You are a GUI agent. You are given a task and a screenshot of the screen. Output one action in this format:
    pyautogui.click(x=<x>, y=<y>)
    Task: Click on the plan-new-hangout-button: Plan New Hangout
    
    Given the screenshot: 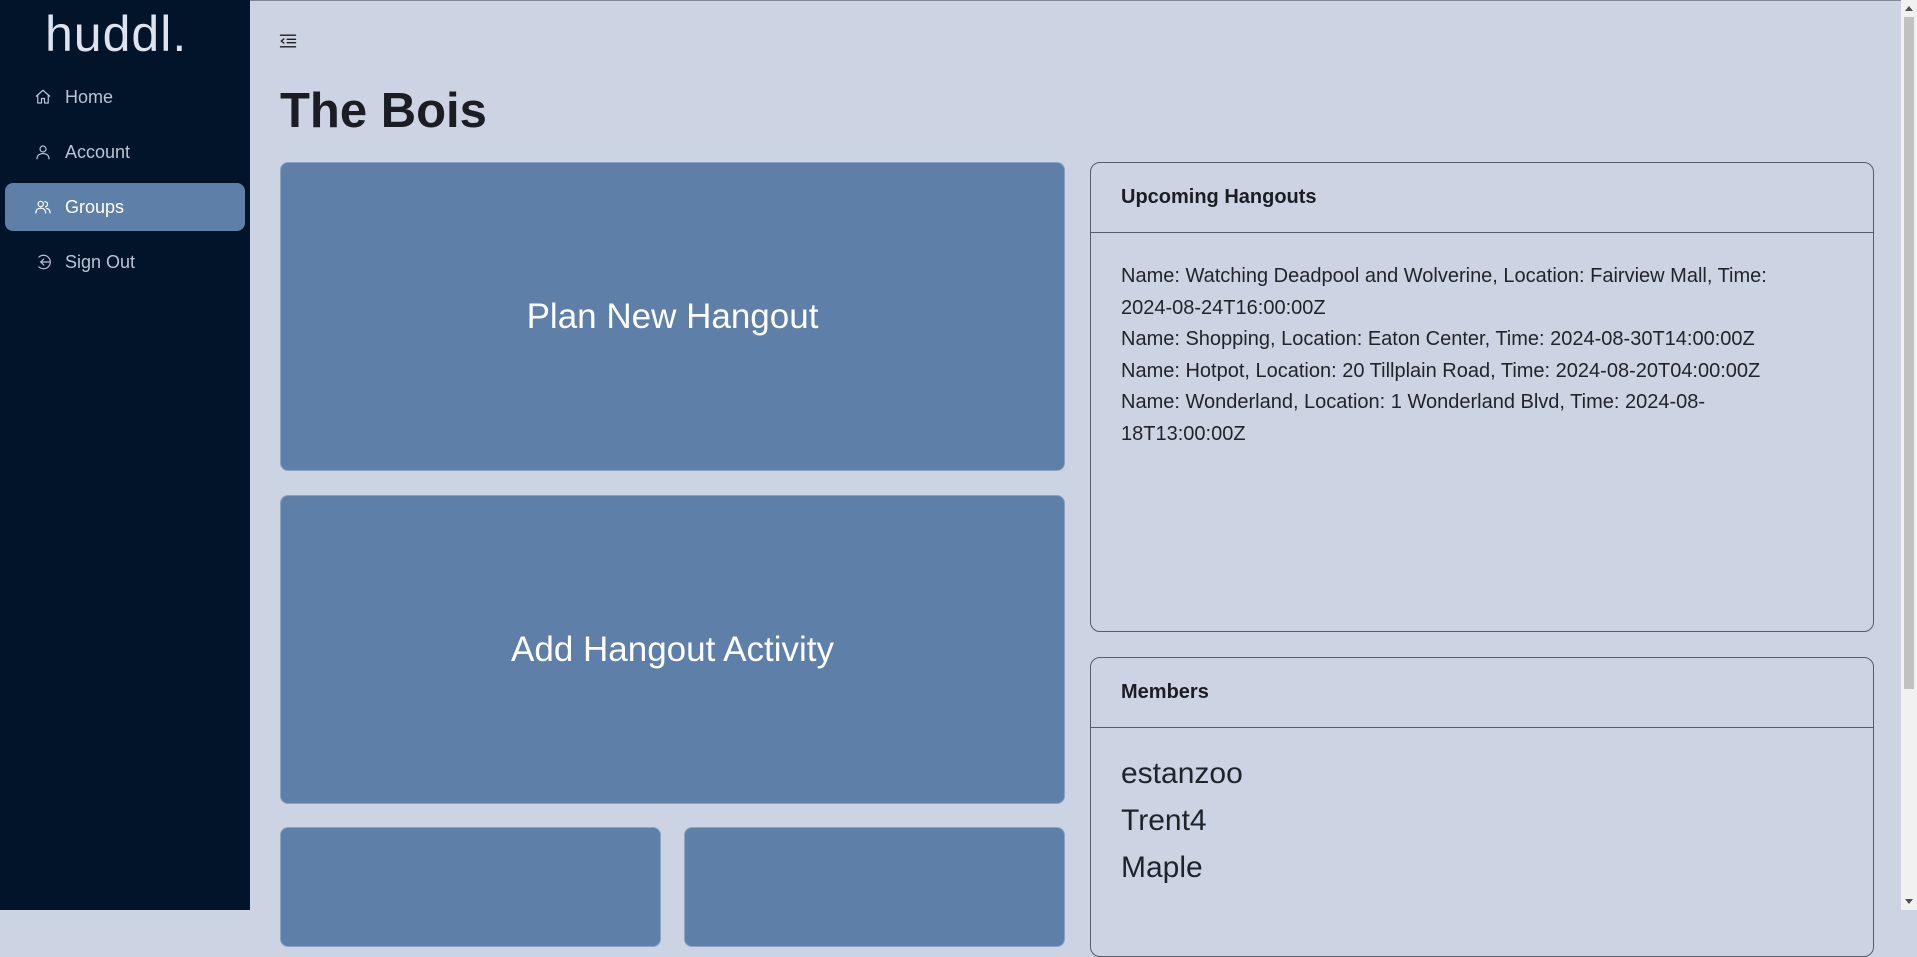 What is the action you would take?
    pyautogui.click(x=672, y=316)
    